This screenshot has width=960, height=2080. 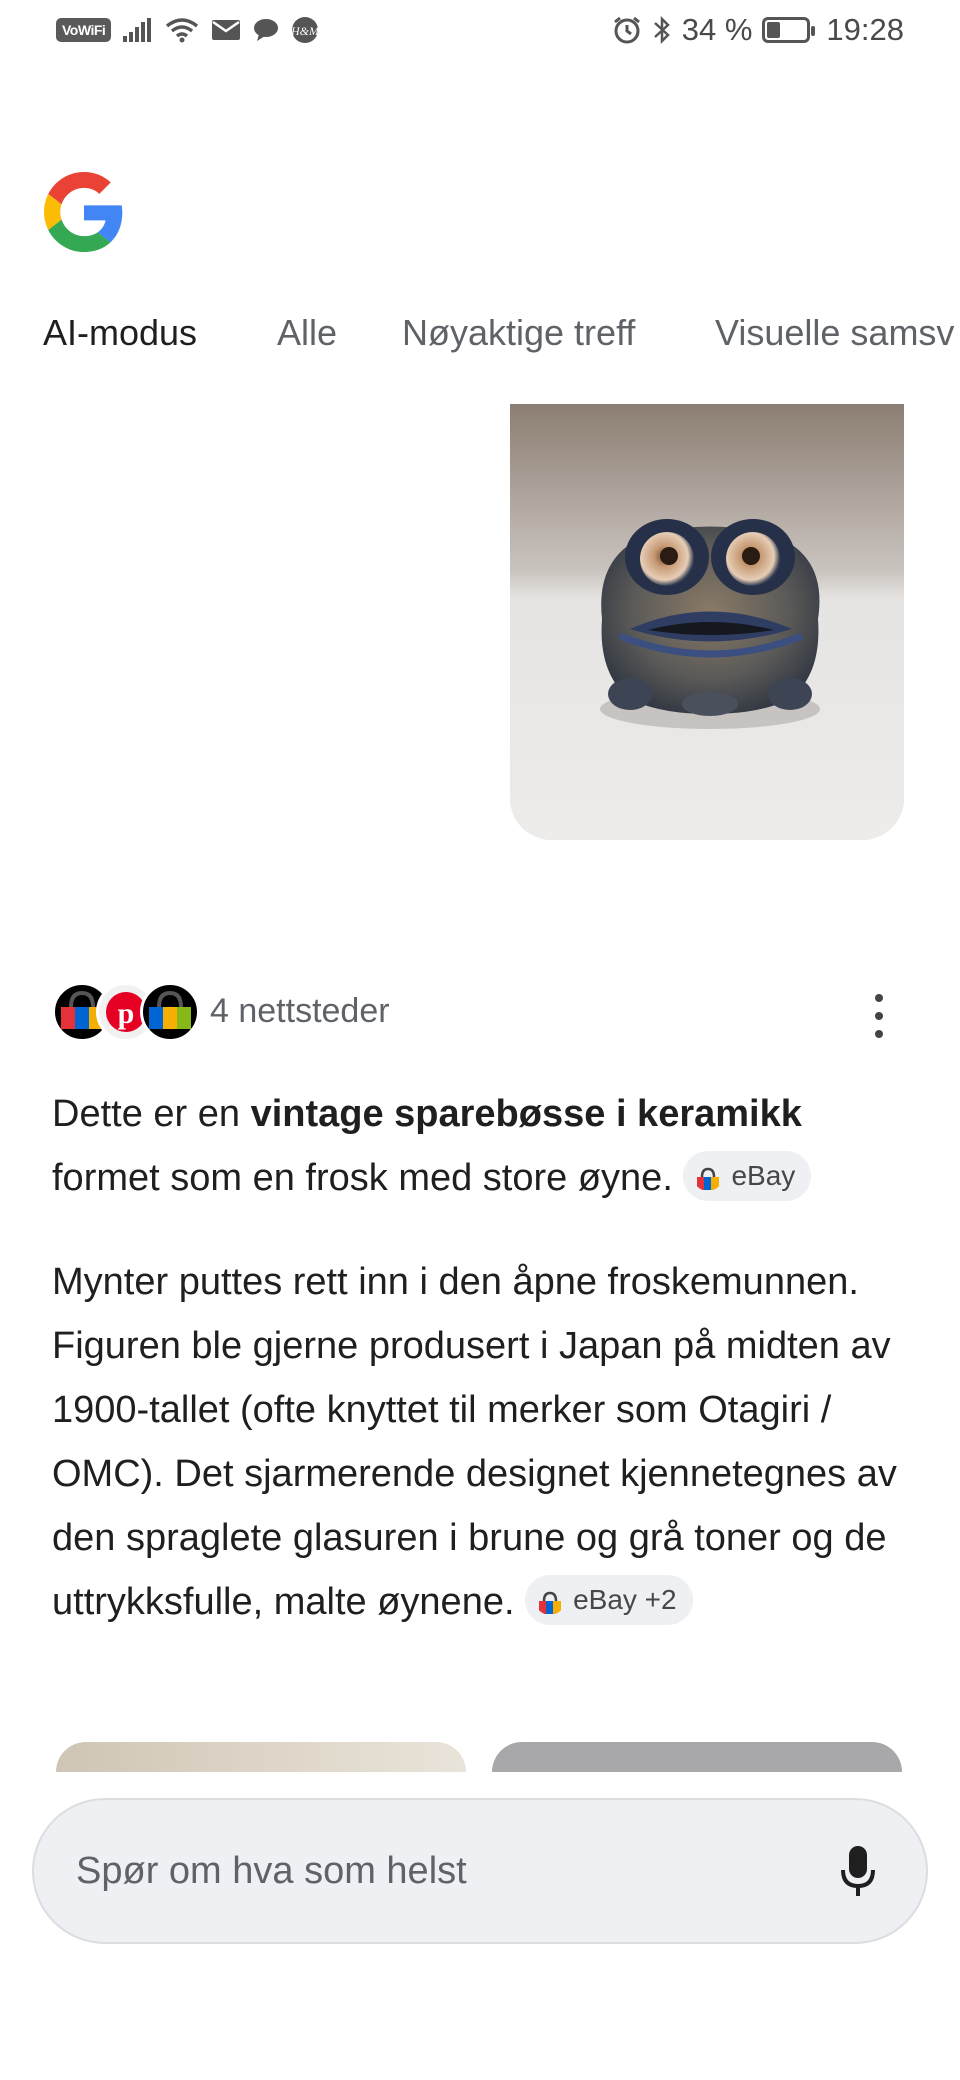 I want to click on status-icons-left: VoWiFi H&M, so click(x=187, y=30).